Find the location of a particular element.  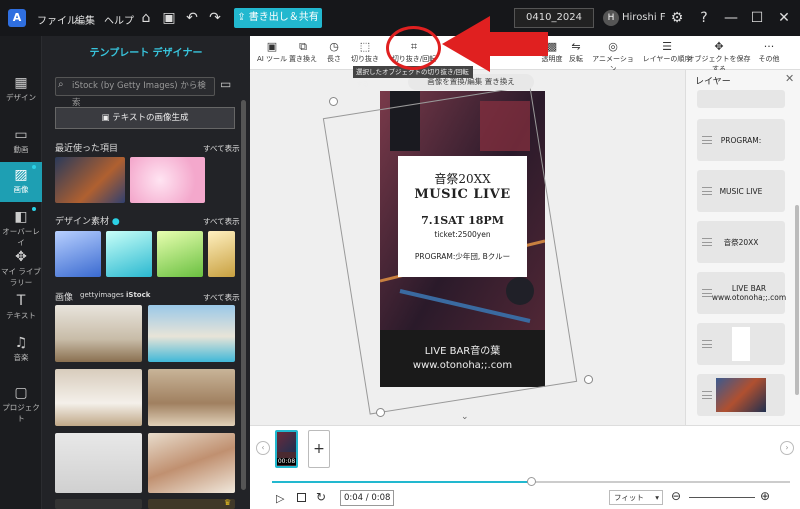

loop-icon: ↻ is located at coordinates (321, 497).